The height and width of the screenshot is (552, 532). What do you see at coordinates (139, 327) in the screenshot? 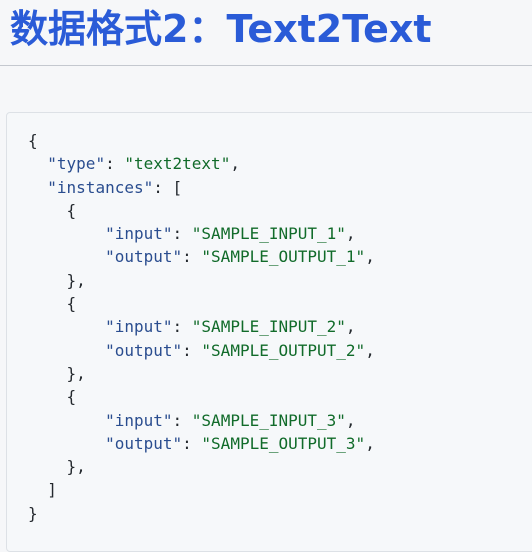
I see `input-key-2: "input"` at bounding box center [139, 327].